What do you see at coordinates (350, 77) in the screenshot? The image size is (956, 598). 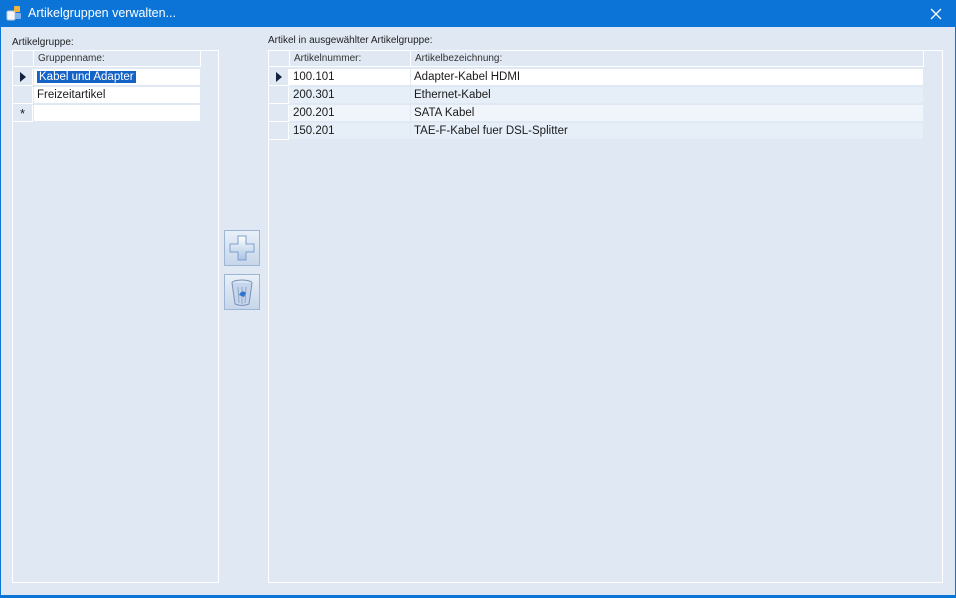 I see `article-number-cell: 100.101` at bounding box center [350, 77].